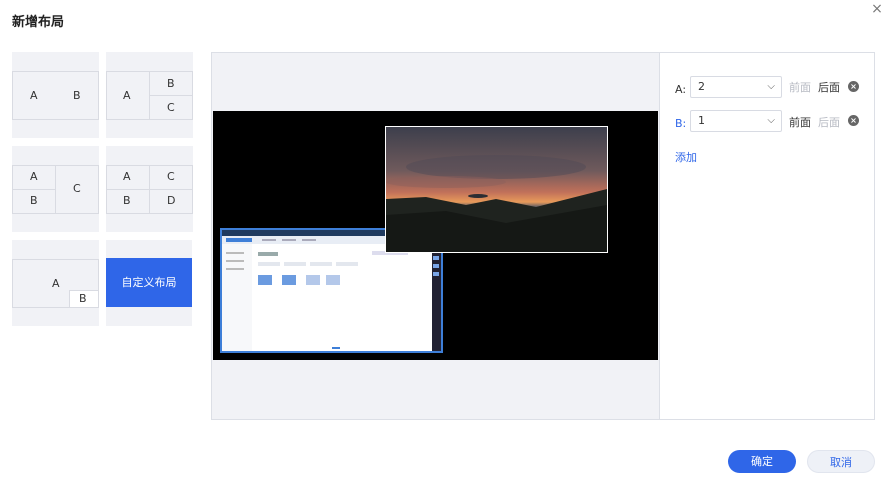 This screenshot has width=890, height=477. I want to click on layout-frame, so click(55, 95).